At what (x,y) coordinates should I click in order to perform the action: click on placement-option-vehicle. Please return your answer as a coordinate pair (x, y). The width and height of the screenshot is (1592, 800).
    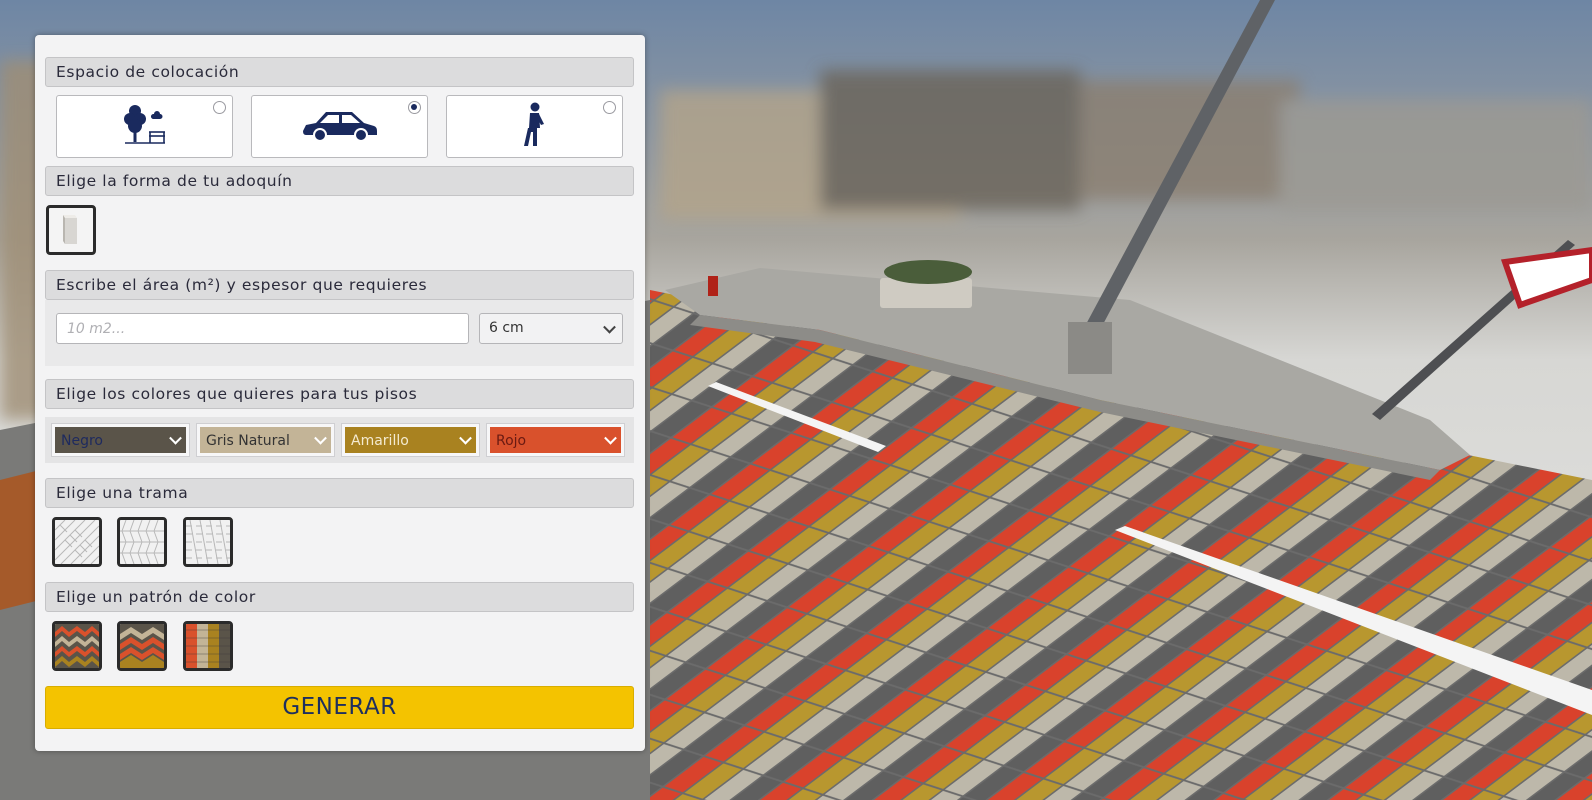
    Looking at the image, I should click on (339, 126).